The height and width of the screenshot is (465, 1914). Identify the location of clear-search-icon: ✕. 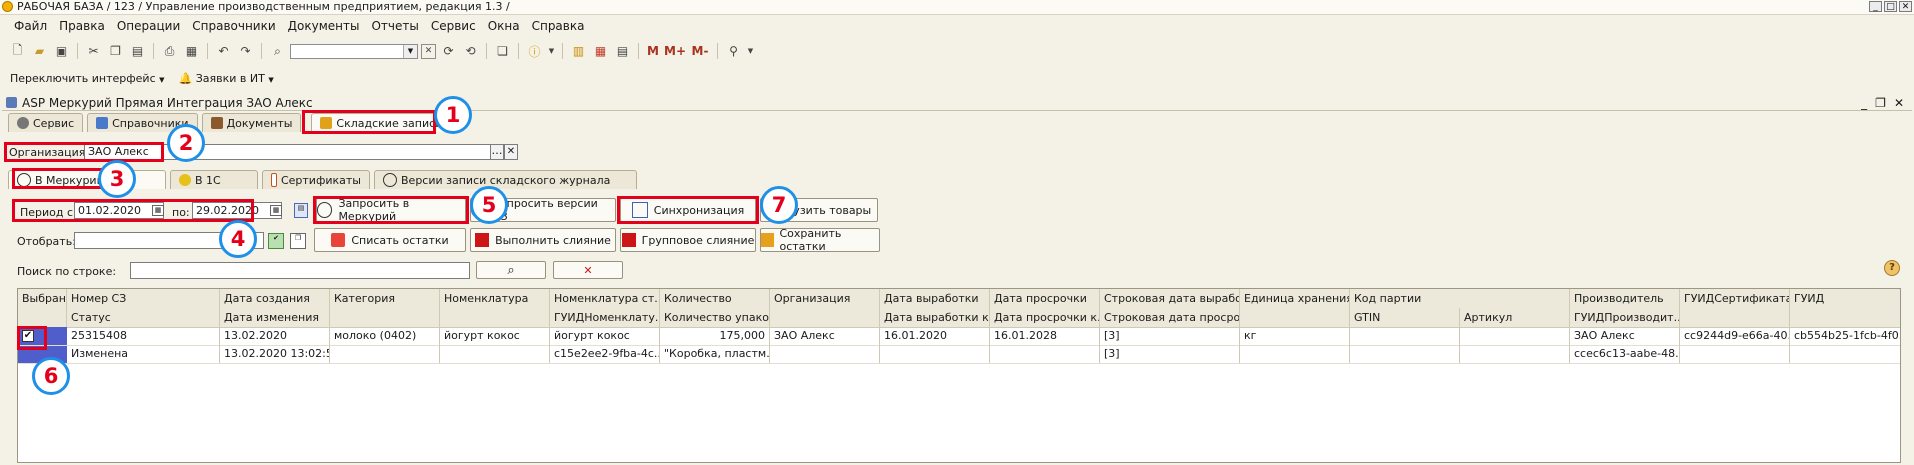
(428, 51).